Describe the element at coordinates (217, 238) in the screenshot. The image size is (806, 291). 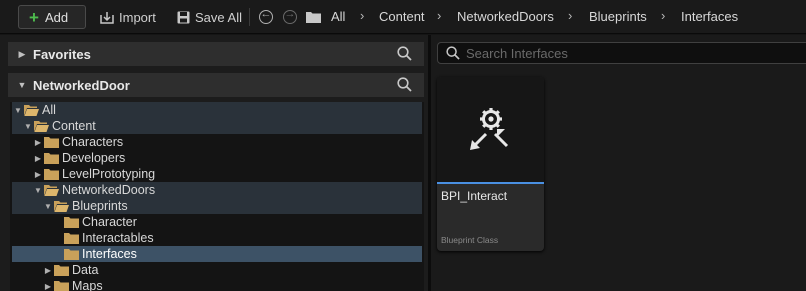
I see `tree-item-interactables: Interactables` at that location.